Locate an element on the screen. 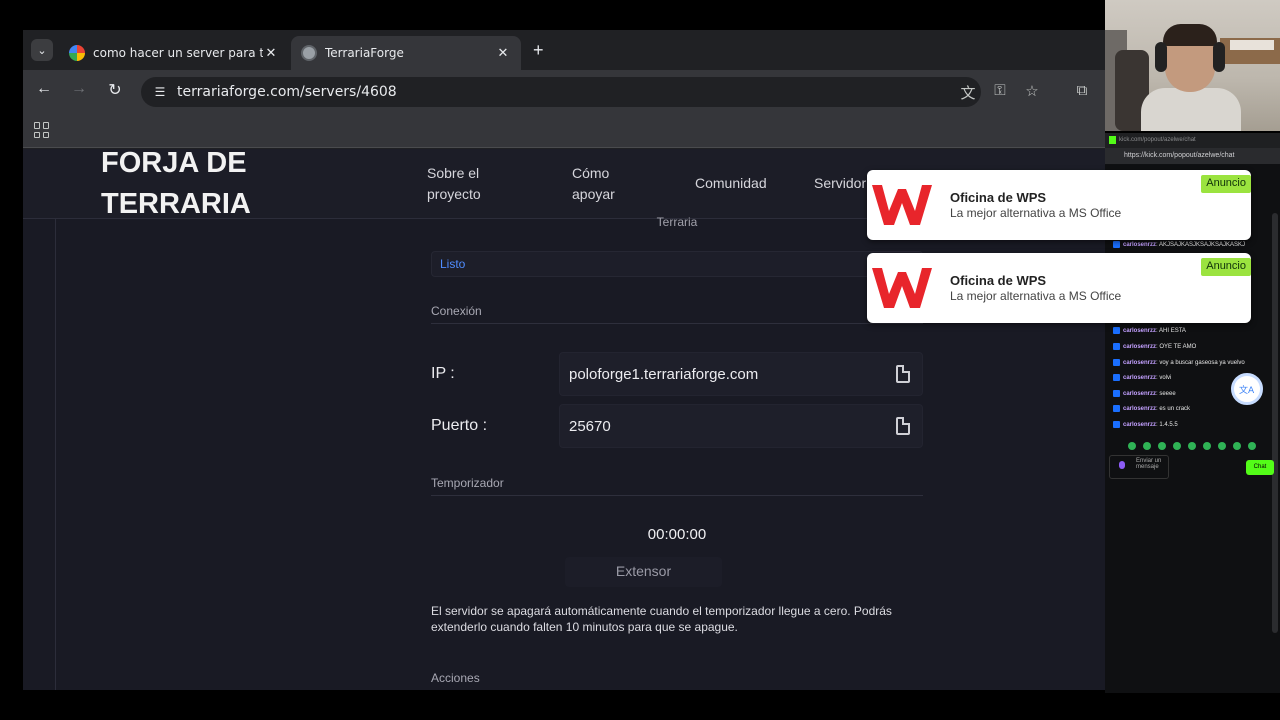 This screenshot has width=1280, height=720. nav-text: Servidor is located at coordinates (840, 183).